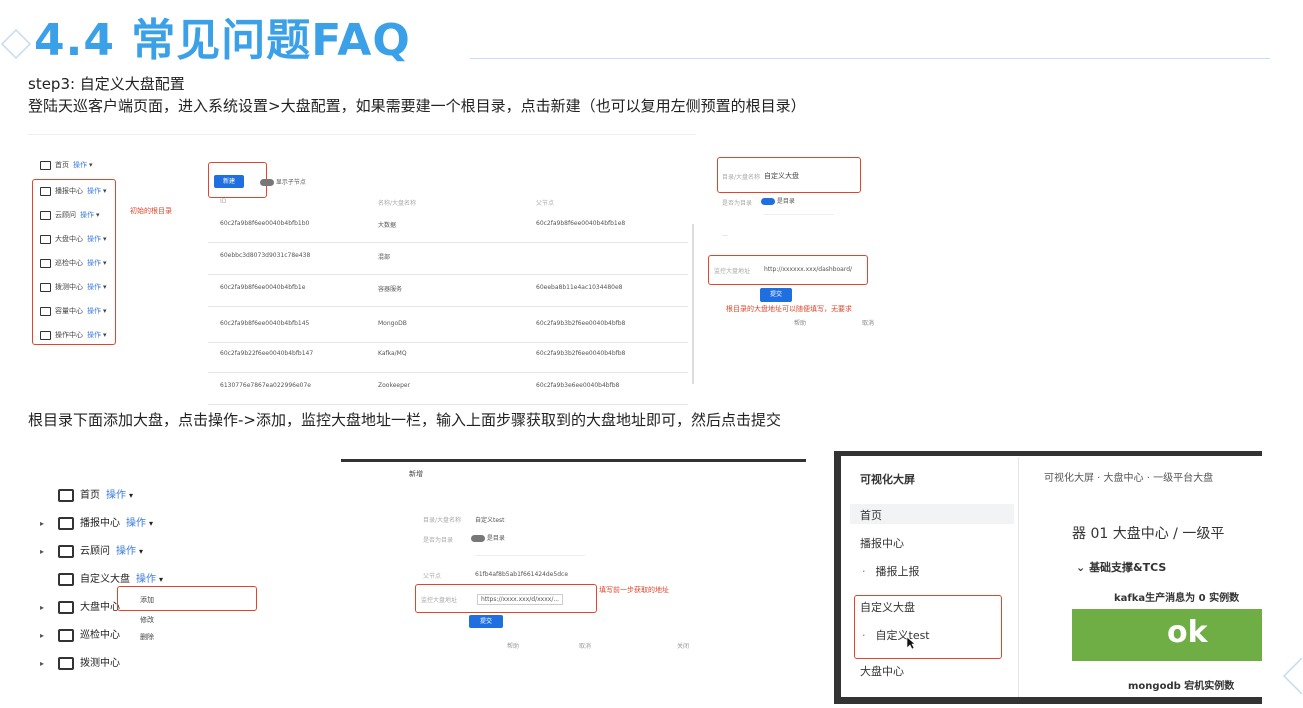  I want to click on sidebar-item-label: 大盘中心, so click(69, 239).